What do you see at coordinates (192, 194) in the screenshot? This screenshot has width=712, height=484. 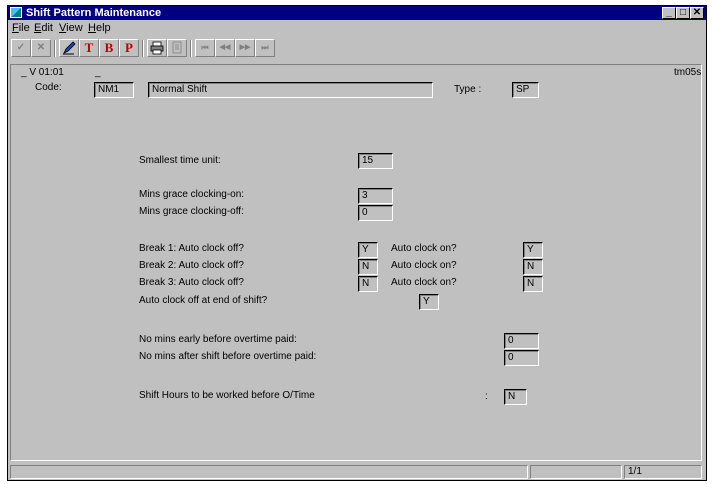 I see `grace-on-label: Mins grace clocking-on:` at bounding box center [192, 194].